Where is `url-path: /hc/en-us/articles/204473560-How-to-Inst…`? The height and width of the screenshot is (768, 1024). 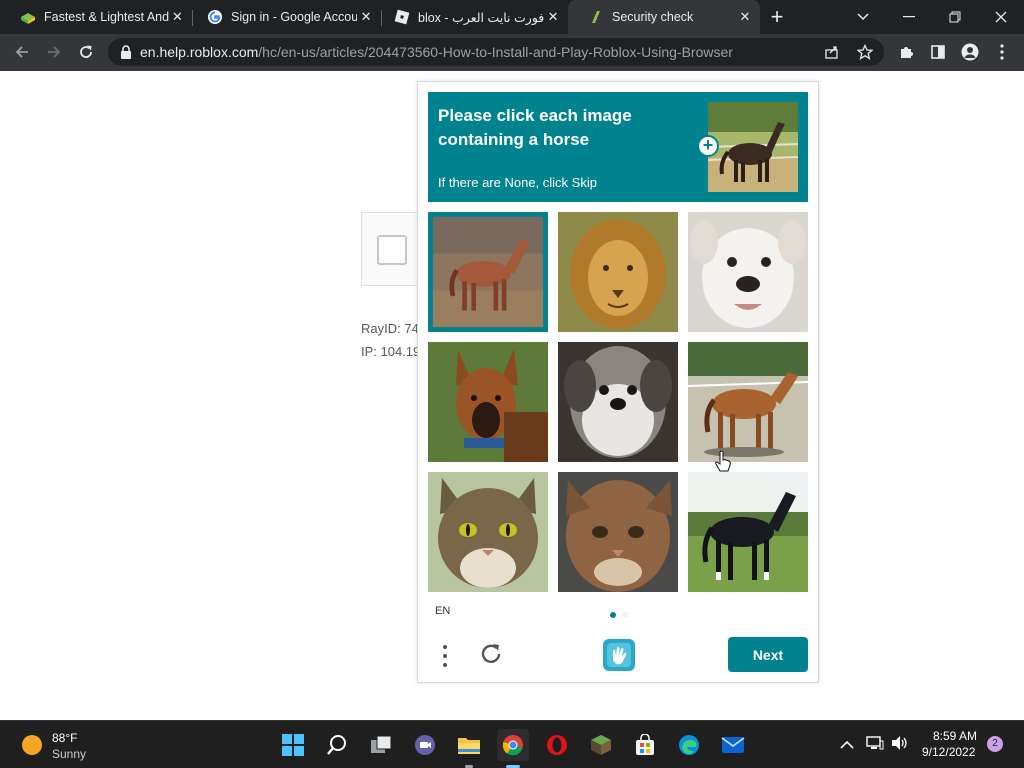 url-path: /hc/en-us/articles/204473560-How-to-Inst… is located at coordinates (495, 52).